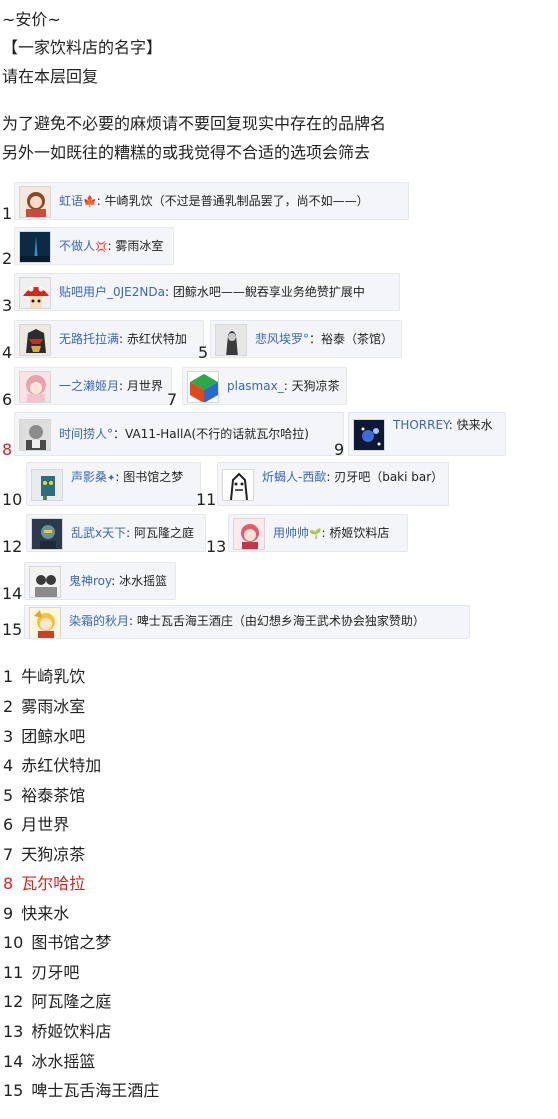 The height and width of the screenshot is (1119, 558). I want to click on list-name: 牛崎乳饮, so click(53, 676).